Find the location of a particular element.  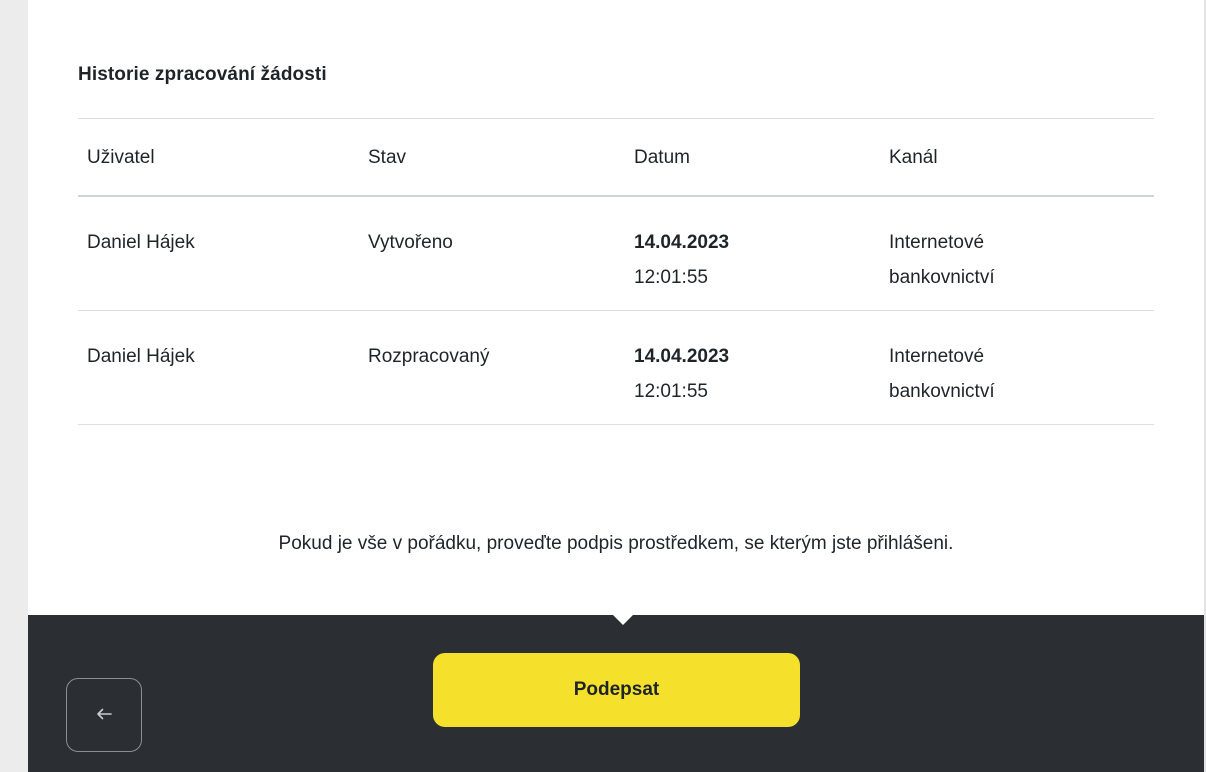

column-header-channel: Kanál is located at coordinates (913, 157).